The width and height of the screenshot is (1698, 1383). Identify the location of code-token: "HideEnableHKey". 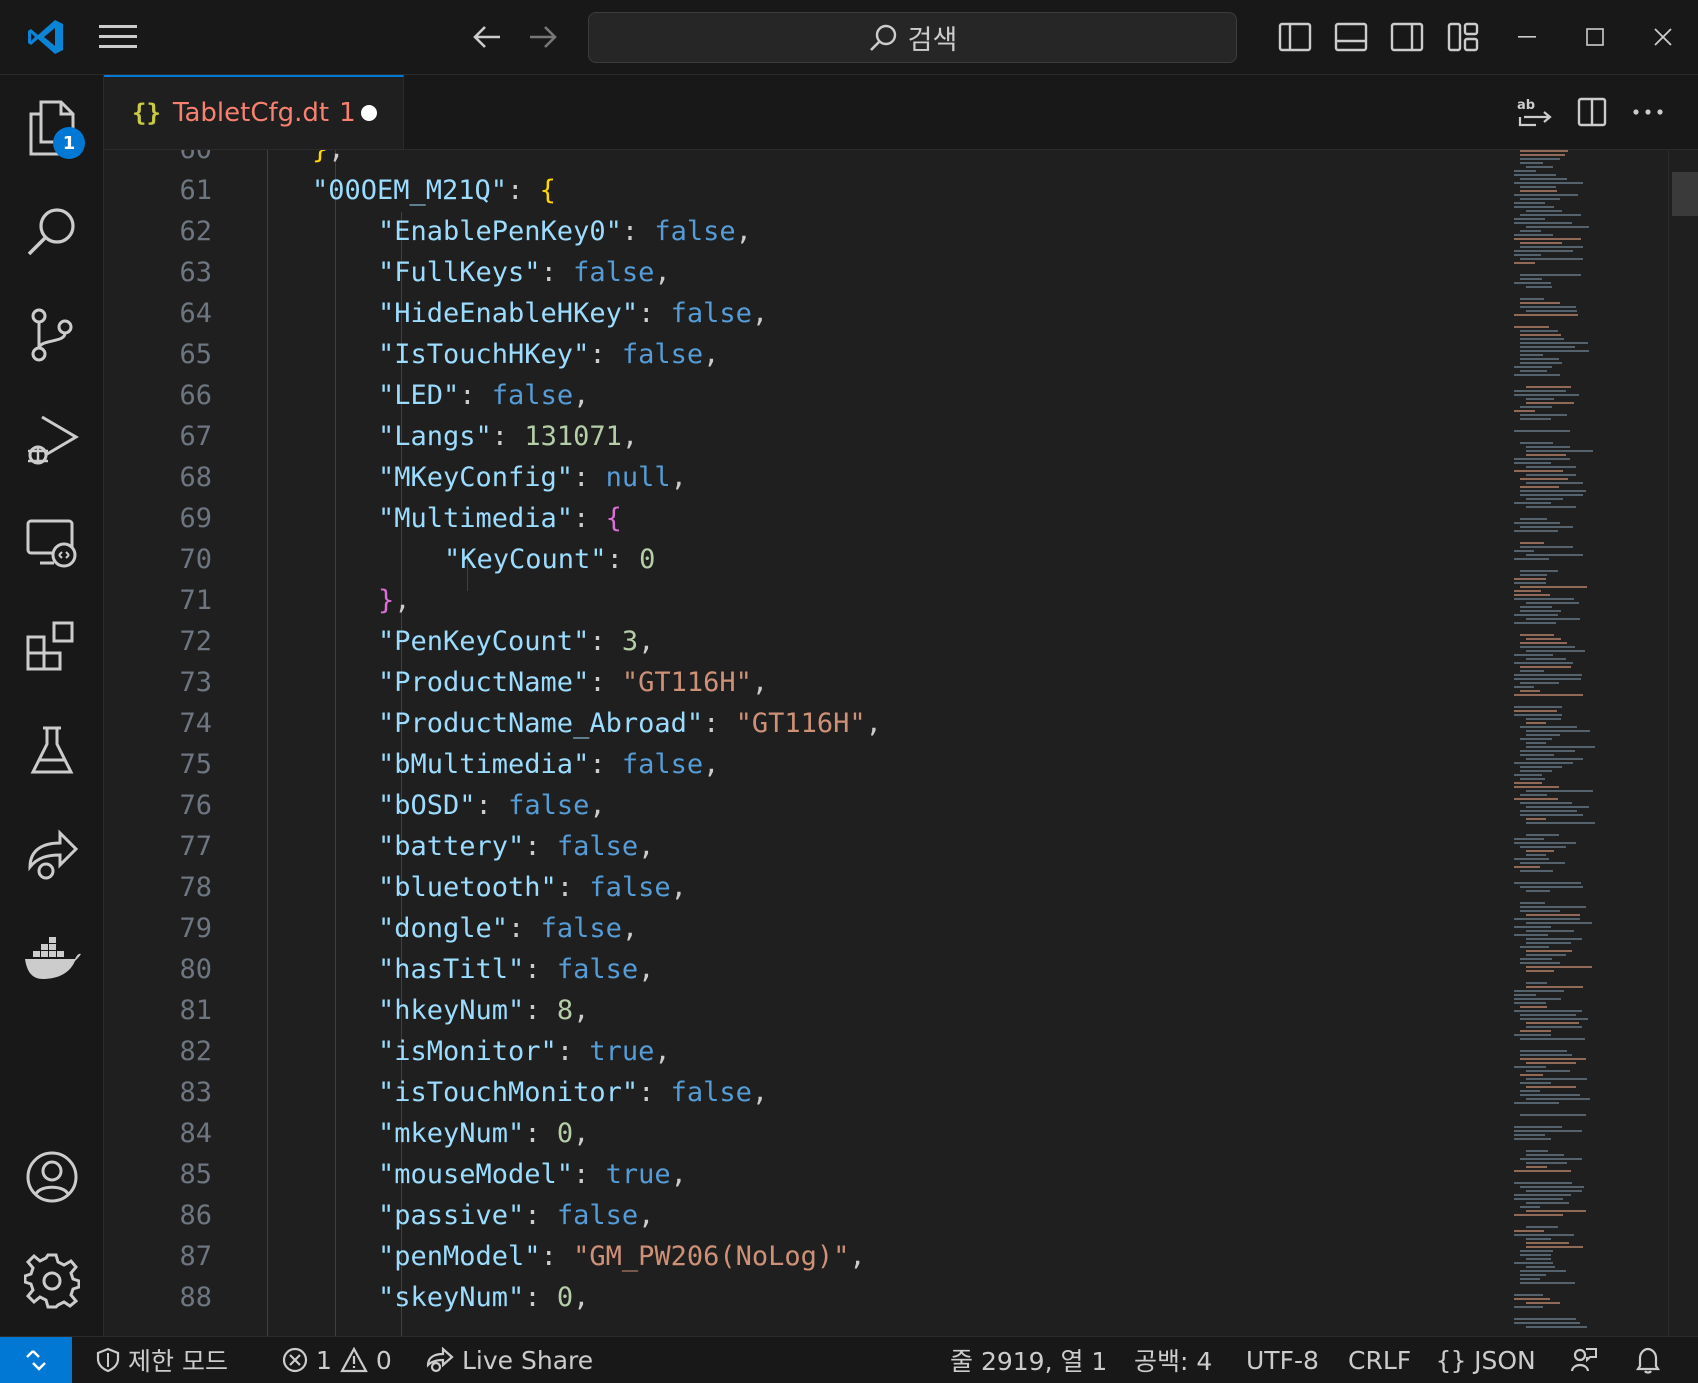
(508, 313).